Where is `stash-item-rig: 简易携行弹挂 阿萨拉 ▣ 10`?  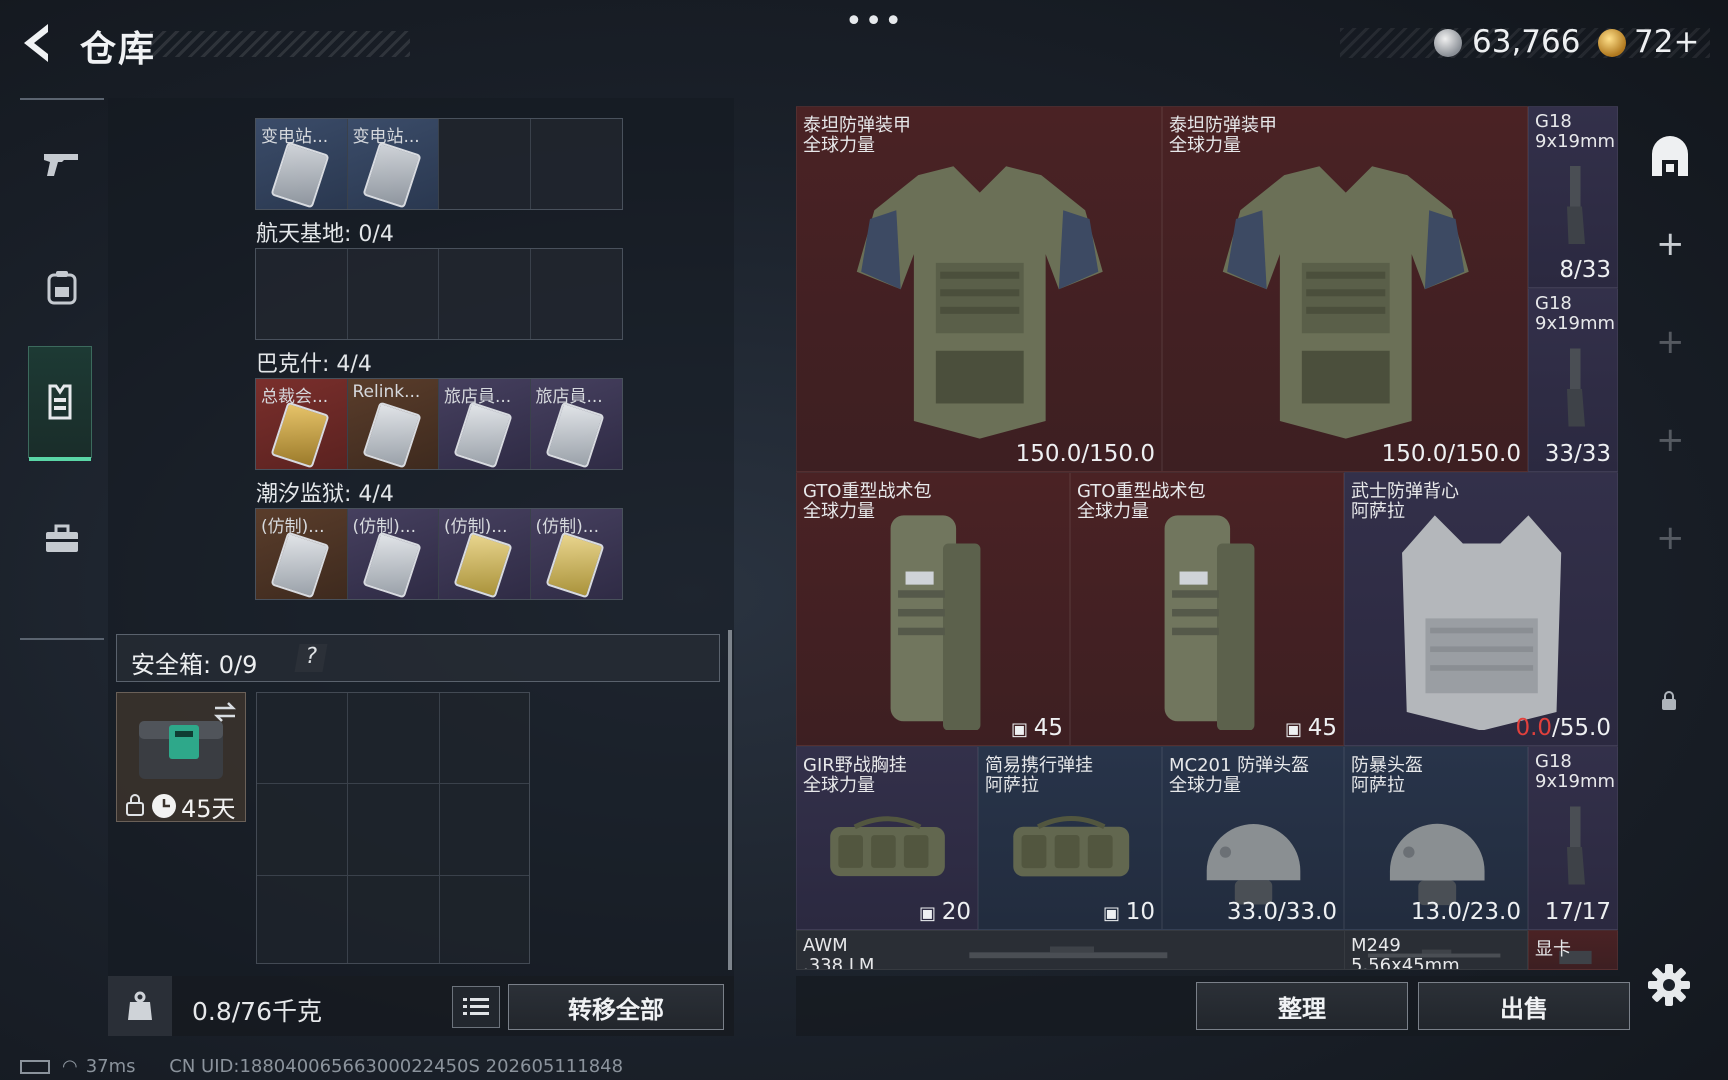 stash-item-rig: 简易携行弹挂 阿萨拉 ▣ 10 is located at coordinates (1070, 838).